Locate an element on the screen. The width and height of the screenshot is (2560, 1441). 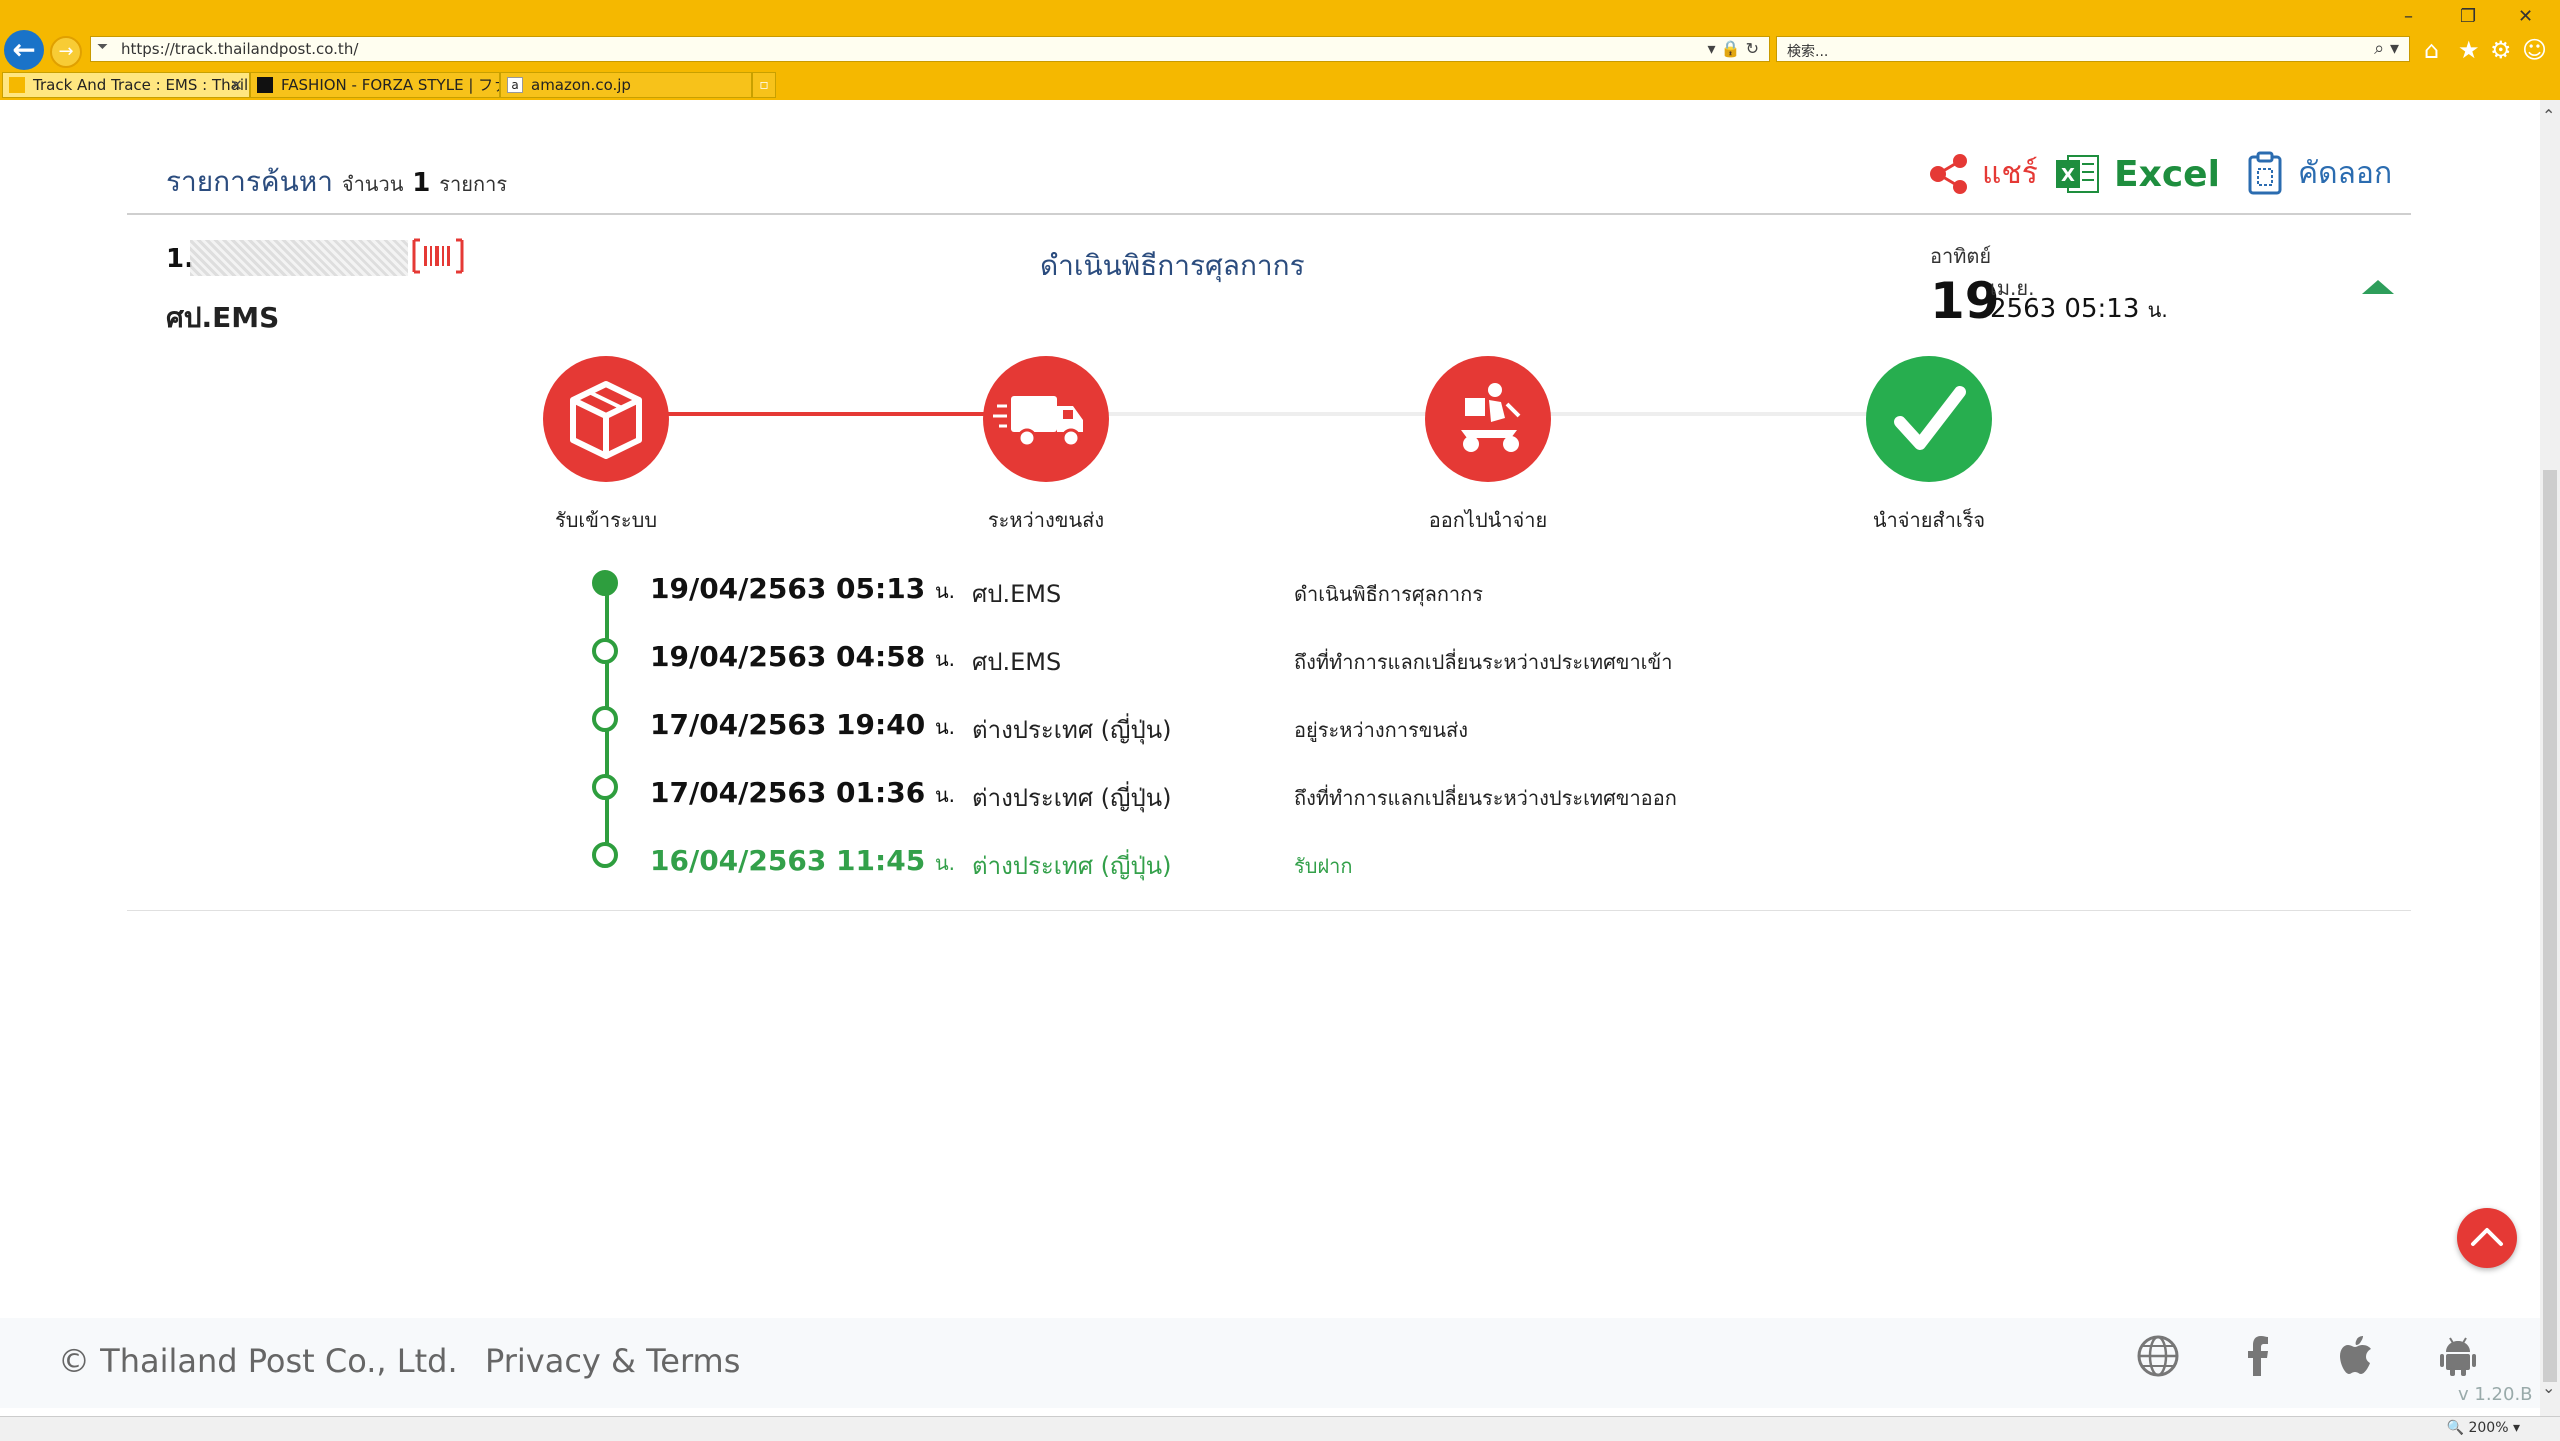
step-accepted is located at coordinates (606, 419).